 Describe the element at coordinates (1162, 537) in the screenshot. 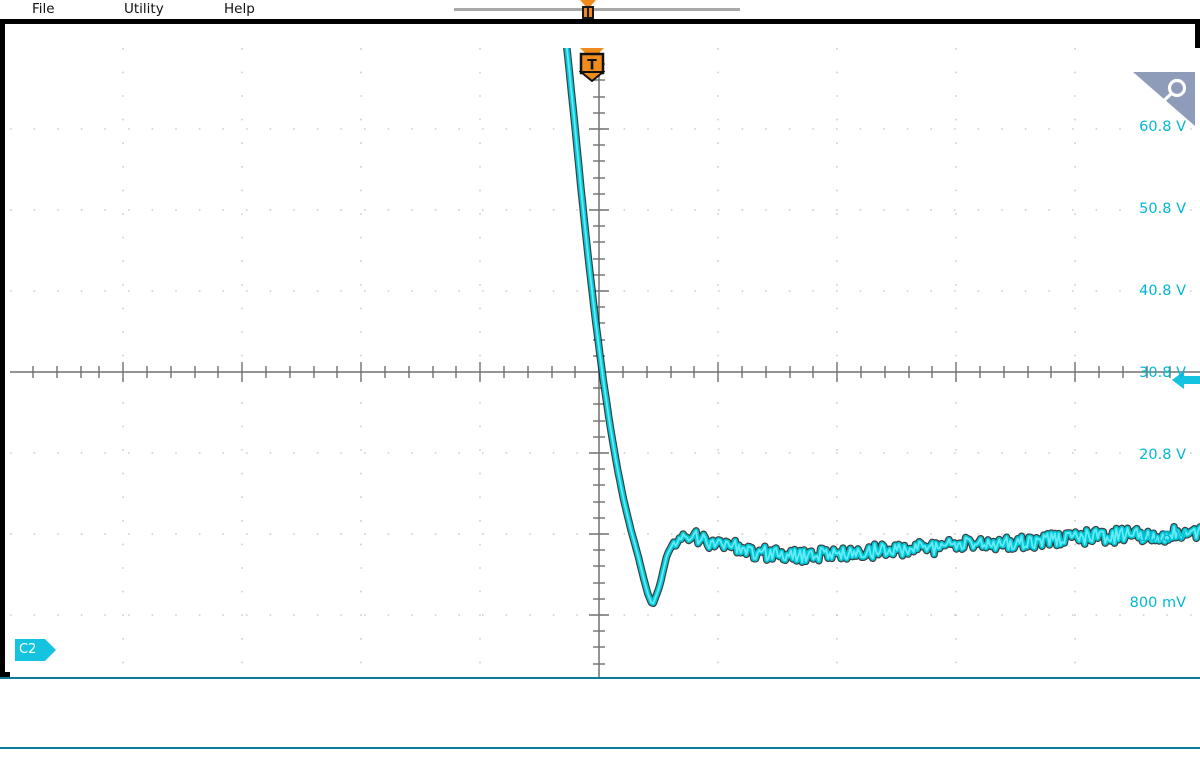

I see `voltage-label-6: 10.8 V` at that location.